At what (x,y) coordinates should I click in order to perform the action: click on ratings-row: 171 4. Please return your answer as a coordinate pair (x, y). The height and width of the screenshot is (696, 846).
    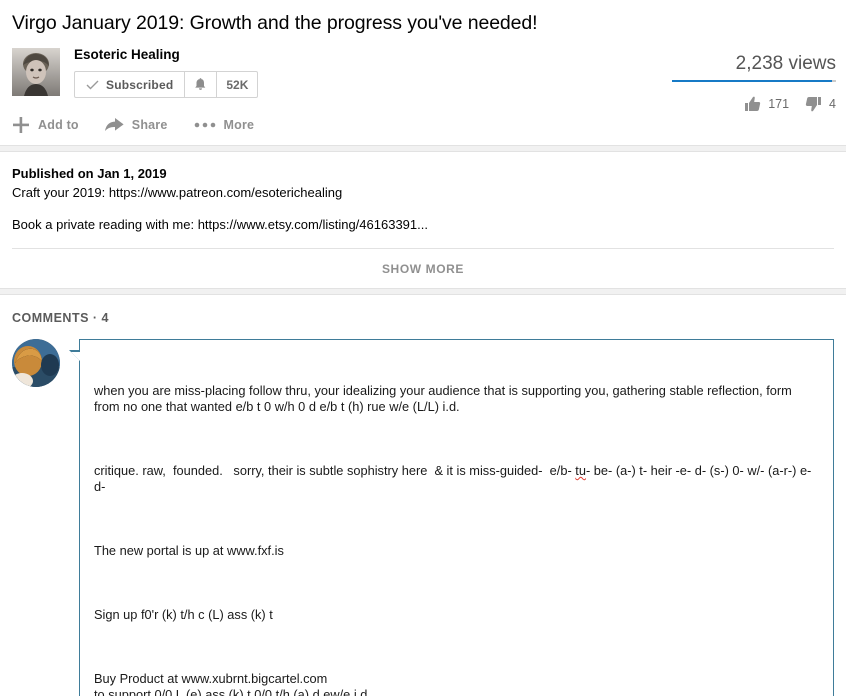
    Looking at the image, I should click on (736, 104).